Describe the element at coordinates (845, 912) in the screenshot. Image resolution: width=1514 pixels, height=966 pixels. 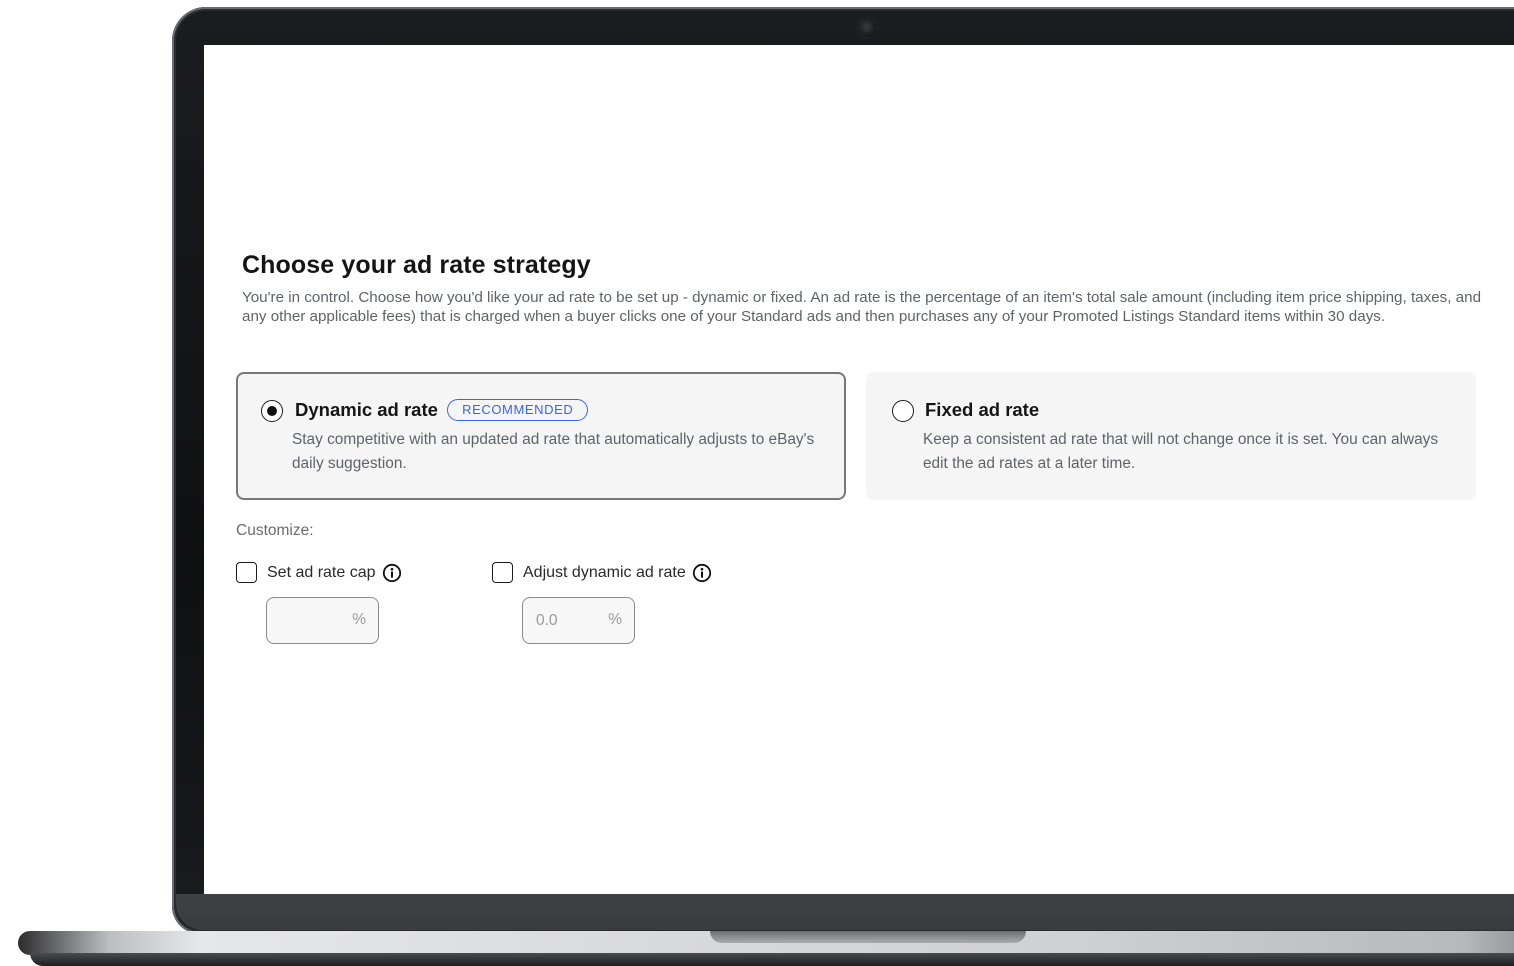
I see `laptop-lower-bezel` at that location.